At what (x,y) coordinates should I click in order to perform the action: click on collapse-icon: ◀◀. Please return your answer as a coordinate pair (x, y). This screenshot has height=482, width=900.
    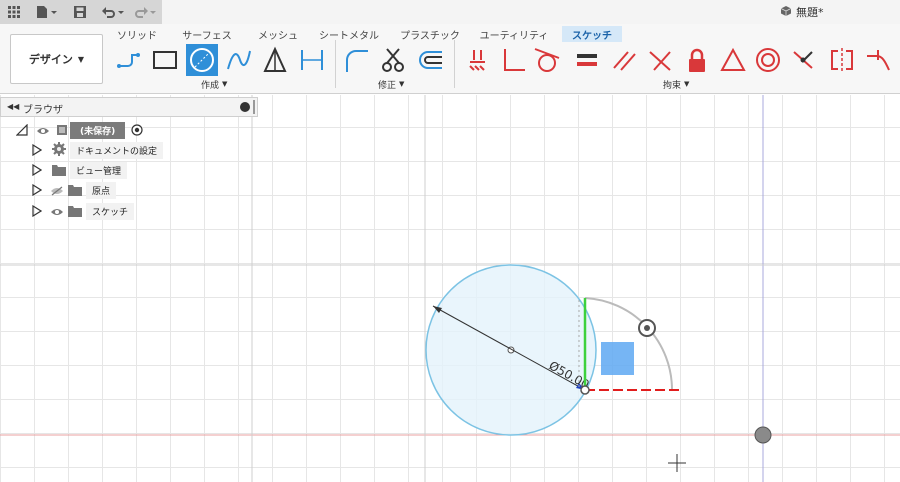
    Looking at the image, I should click on (13, 106).